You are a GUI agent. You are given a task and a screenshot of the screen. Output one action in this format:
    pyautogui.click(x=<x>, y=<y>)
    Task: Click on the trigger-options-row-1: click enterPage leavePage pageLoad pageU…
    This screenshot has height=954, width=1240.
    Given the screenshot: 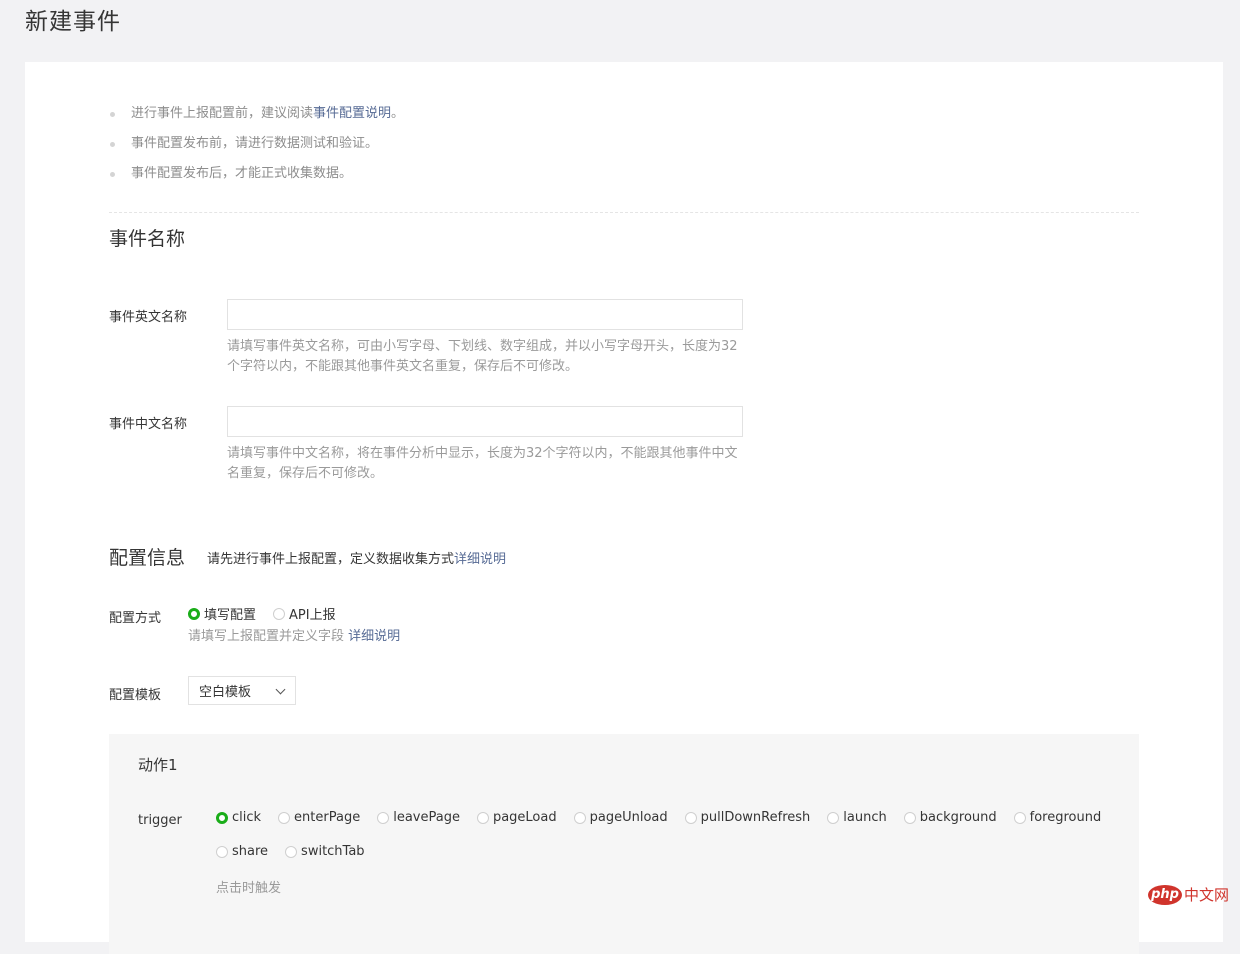 What is the action you would take?
    pyautogui.click(x=667, y=817)
    